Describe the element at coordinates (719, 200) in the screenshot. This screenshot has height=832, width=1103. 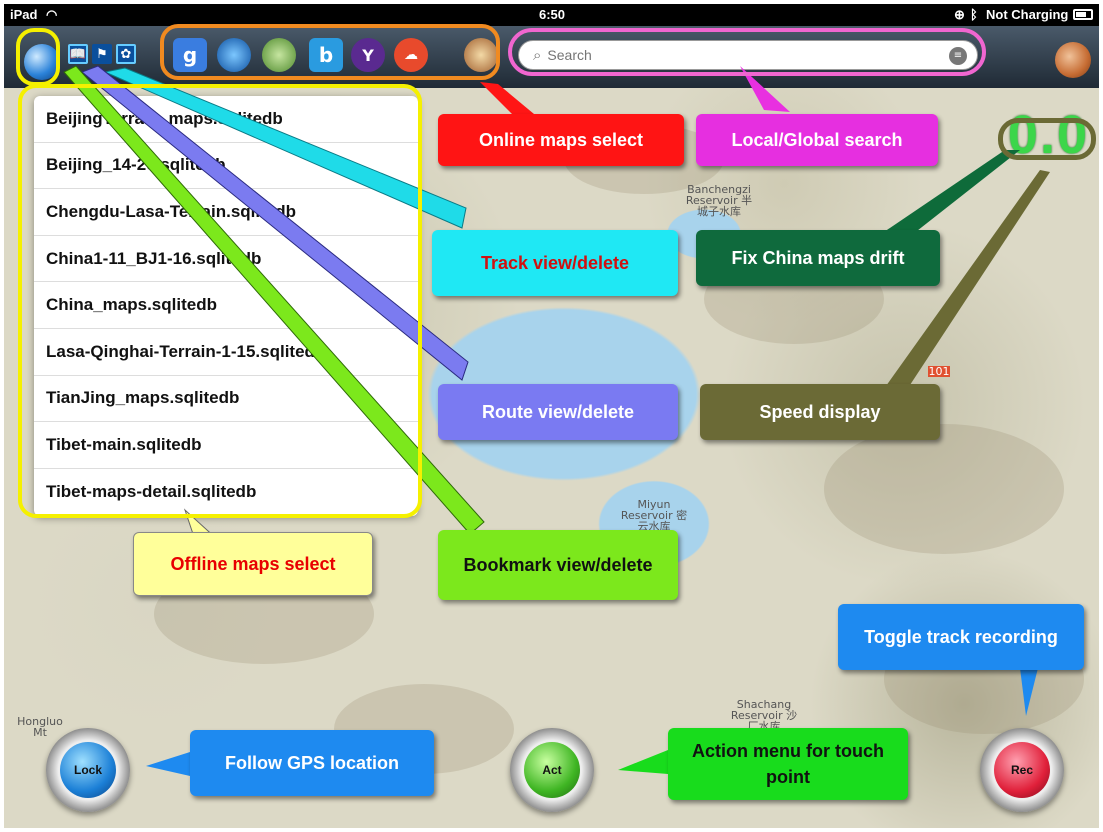
I see `map-label-banchengzi: Banchengzi Reservoir 半城子水库` at that location.